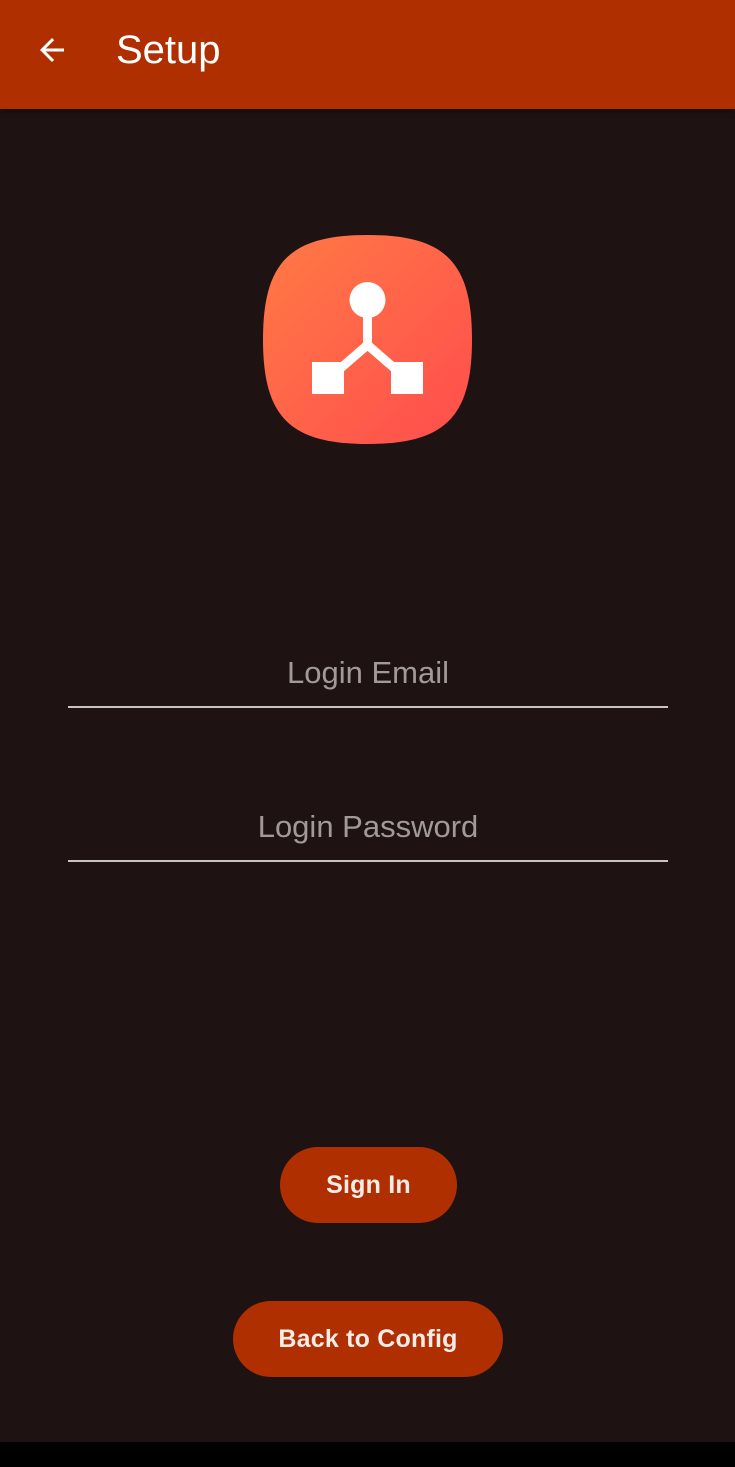 This screenshot has height=1467, width=735. What do you see at coordinates (368, 1339) in the screenshot?
I see `back-to-config-button: Back to Config` at bounding box center [368, 1339].